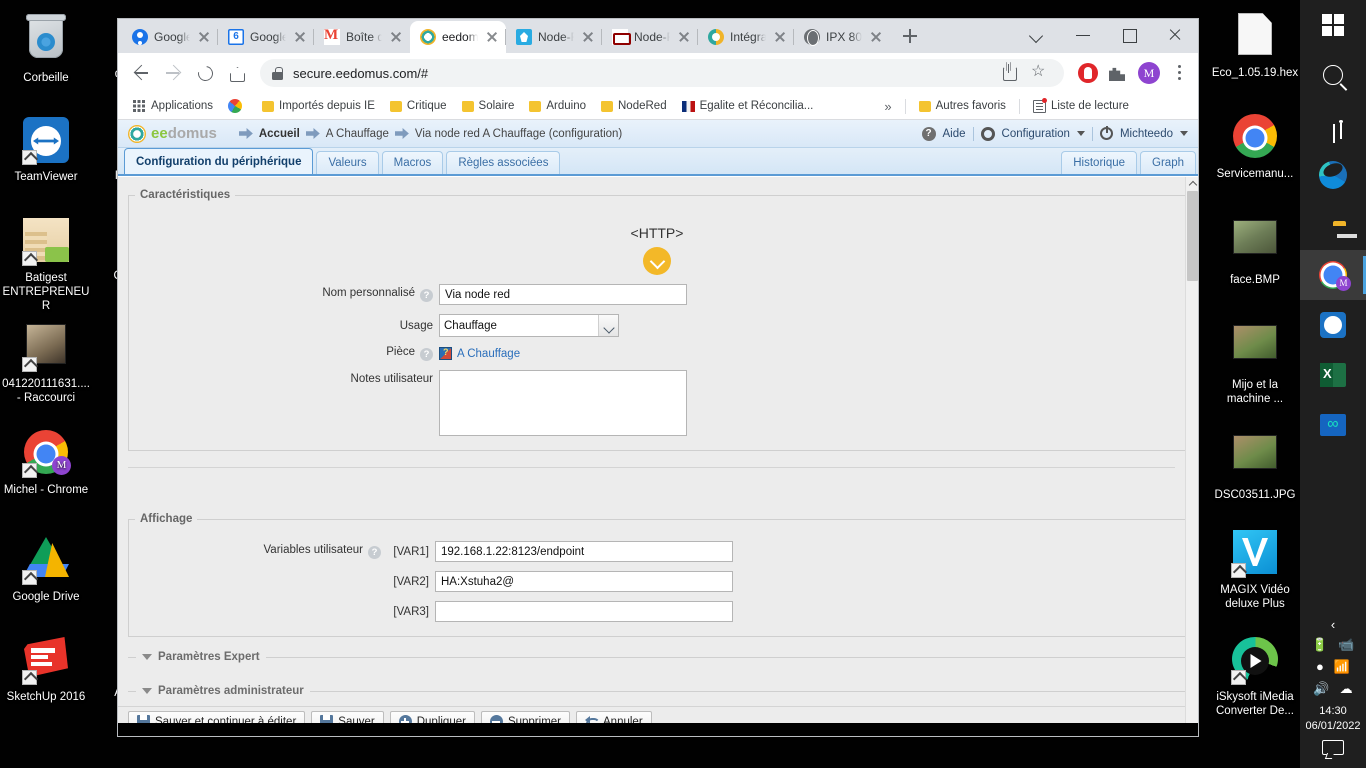 This screenshot has width=1366, height=768. I want to click on tab-historique: Historique, so click(1099, 162).